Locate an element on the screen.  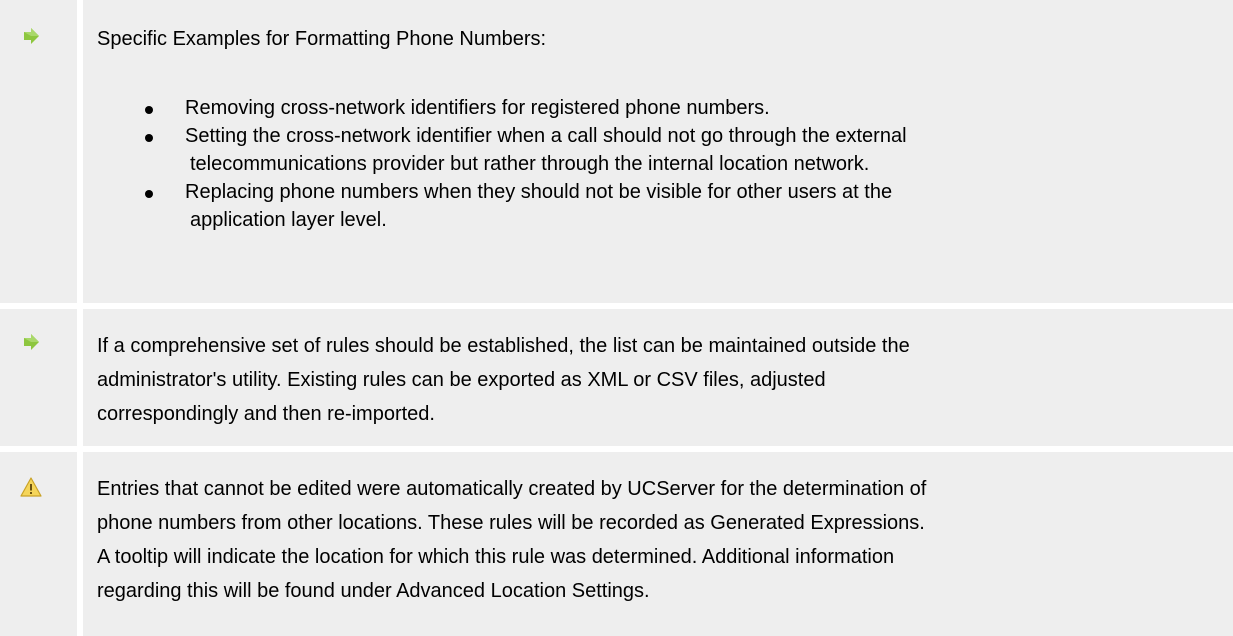
warning-icon is located at coordinates (31, 487).